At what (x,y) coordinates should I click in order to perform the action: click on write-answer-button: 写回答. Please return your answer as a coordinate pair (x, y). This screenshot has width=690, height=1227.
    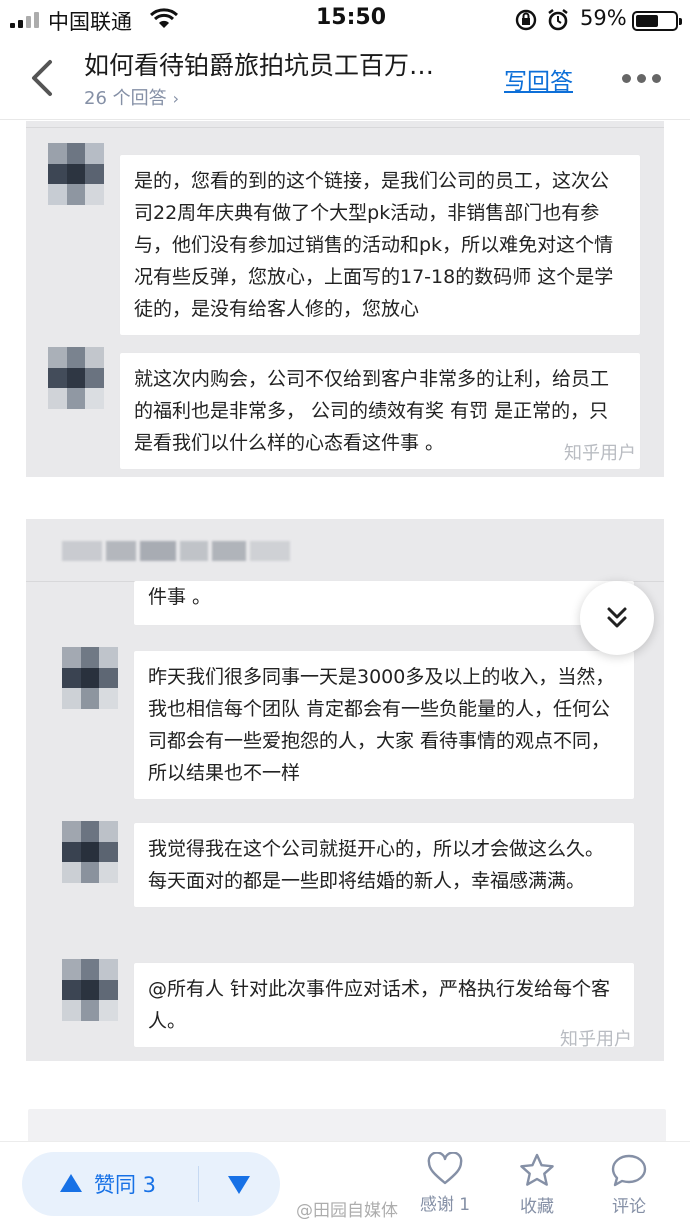
    Looking at the image, I should click on (538, 79).